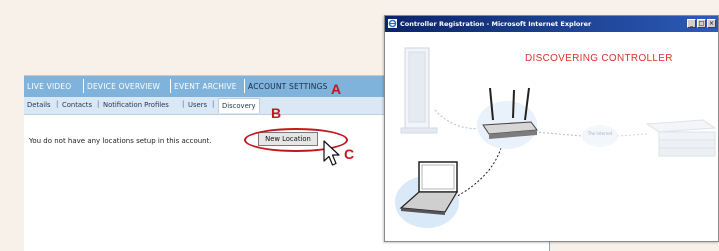 The image size is (719, 251). What do you see at coordinates (239, 105) in the screenshot?
I see `subtab-discovery: Discovery` at bounding box center [239, 105].